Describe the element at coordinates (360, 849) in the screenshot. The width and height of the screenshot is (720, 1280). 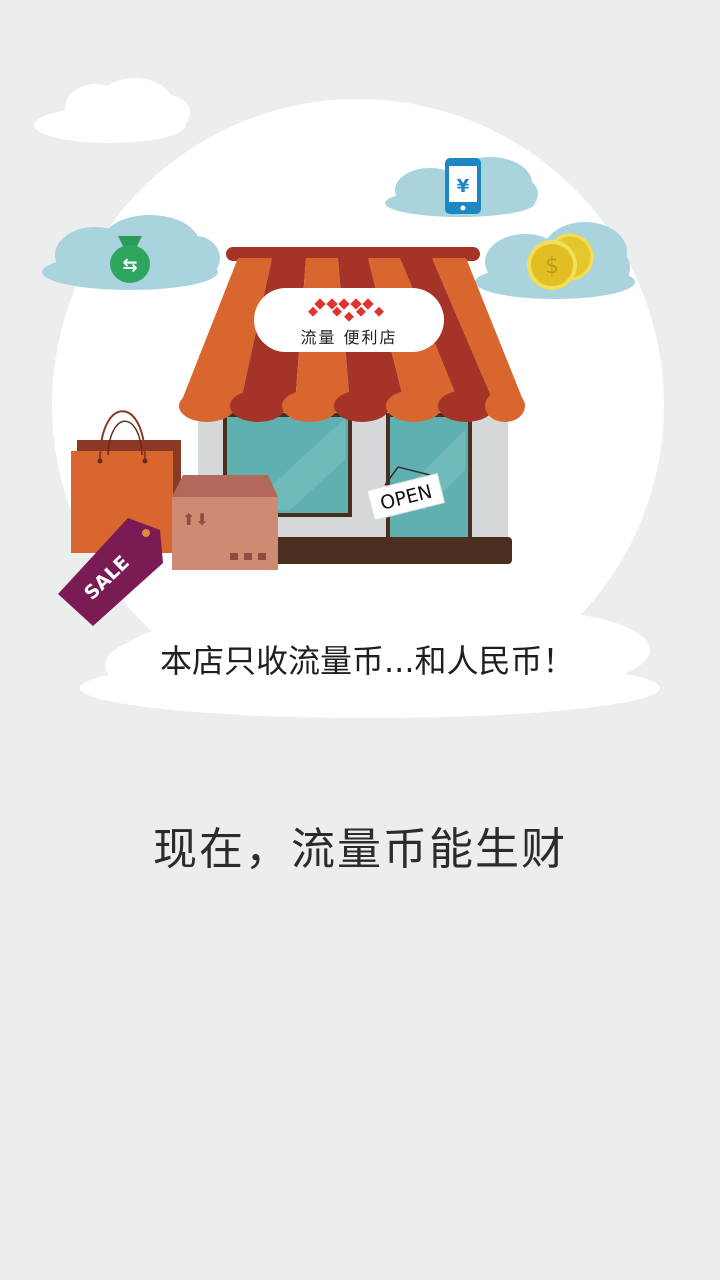
I see `intro-tagline: 现在，流量币能生财` at that location.